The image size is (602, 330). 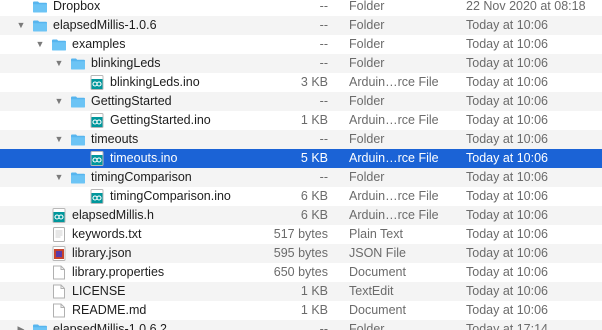 I want to click on file-name: timeouts, so click(x=115, y=139).